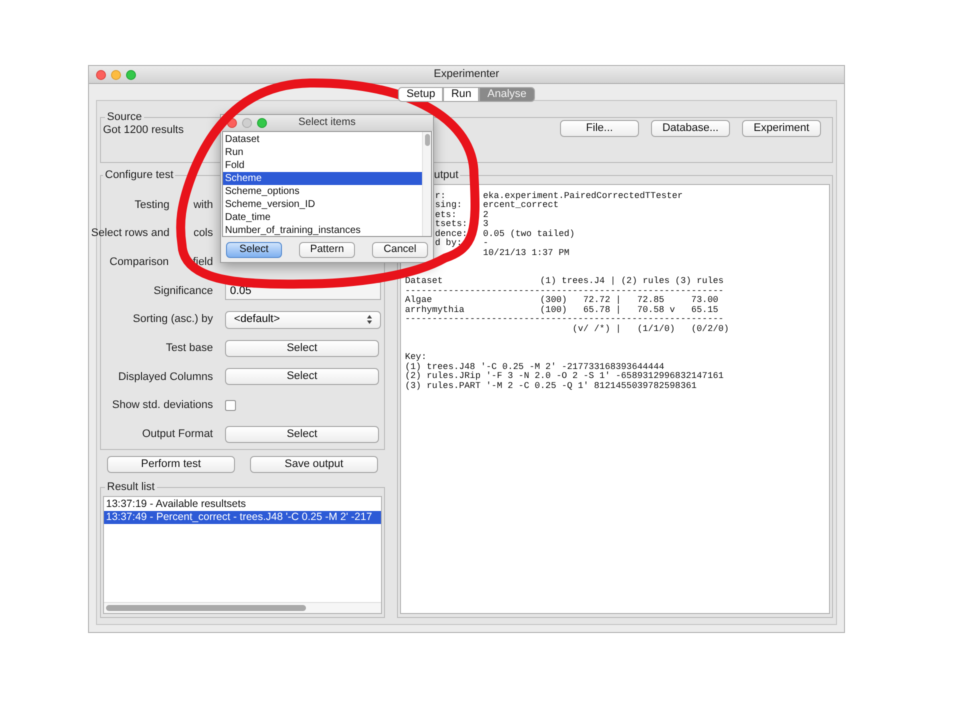 The height and width of the screenshot is (720, 960). Describe the element at coordinates (322, 204) in the screenshot. I see `list-item: Scheme_version_ID` at that location.